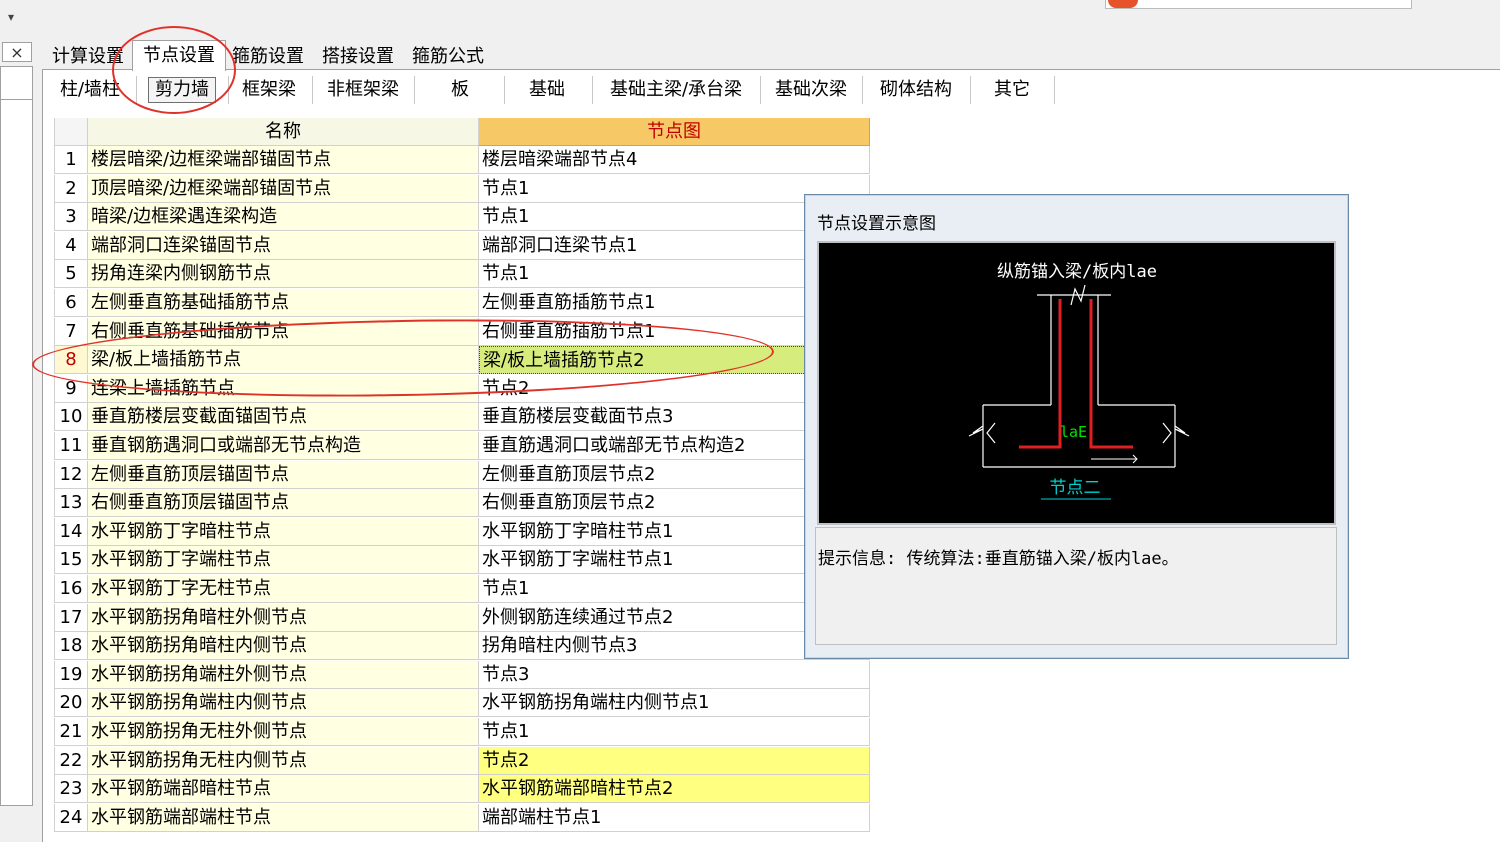 The image size is (1500, 842). I want to click on subtab-non-frame-beam: 非框架梁, so click(363, 90).